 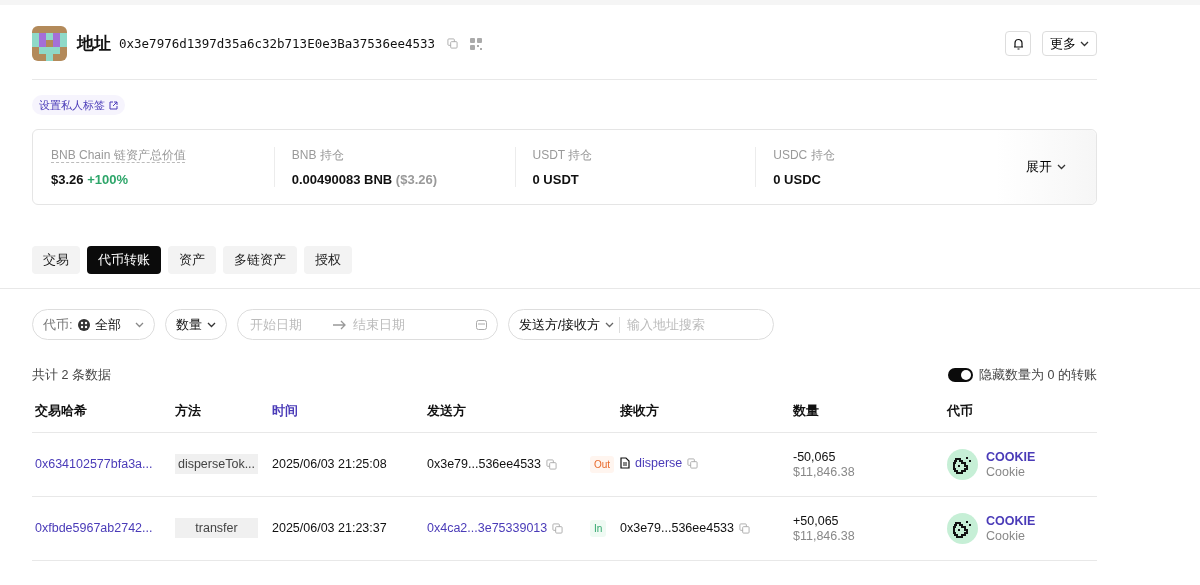 I want to click on holding-label: BNB Chain 链资产总价值, so click(x=119, y=155).